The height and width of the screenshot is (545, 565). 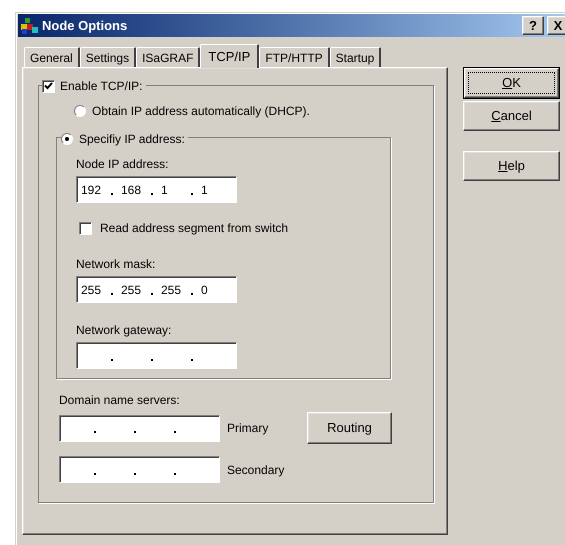 I want to click on ip-address-field: 192 168 1 1, so click(x=156, y=189).